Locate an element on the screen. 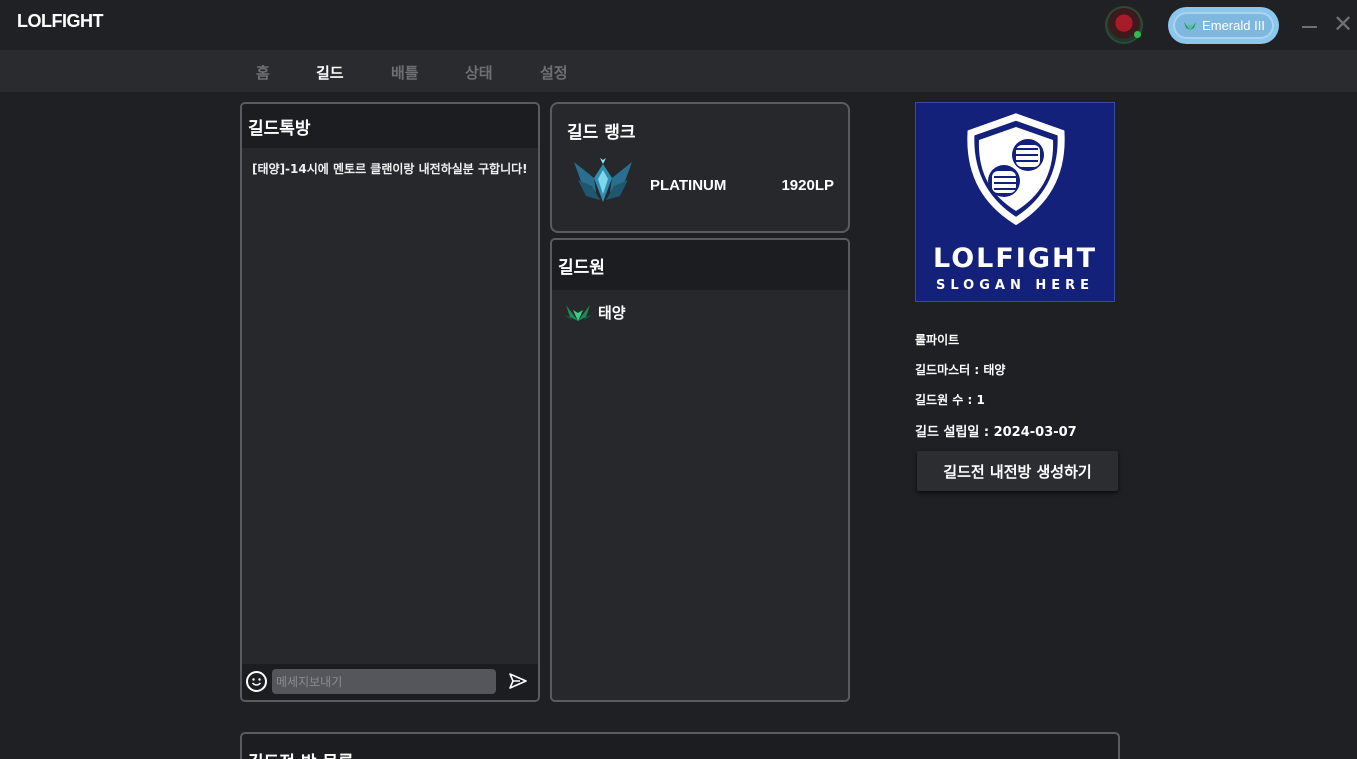  guild-room-list-title: 길드전 방 목록 is located at coordinates (301, 753).